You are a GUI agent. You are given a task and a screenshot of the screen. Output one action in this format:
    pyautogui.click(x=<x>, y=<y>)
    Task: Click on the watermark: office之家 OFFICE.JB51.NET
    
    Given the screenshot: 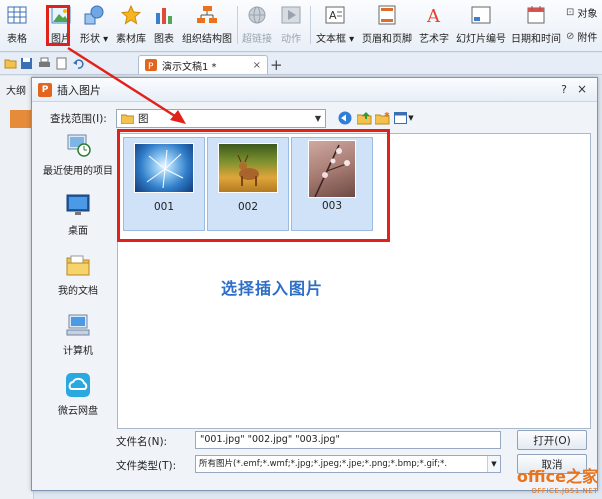 What is the action you would take?
    pyautogui.click(x=557, y=479)
    